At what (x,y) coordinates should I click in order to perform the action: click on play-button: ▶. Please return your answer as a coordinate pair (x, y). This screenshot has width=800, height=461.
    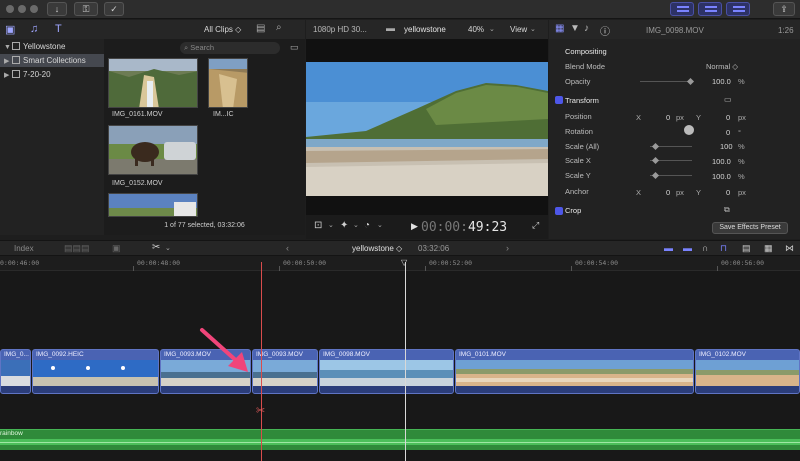
    Looking at the image, I should click on (414, 226).